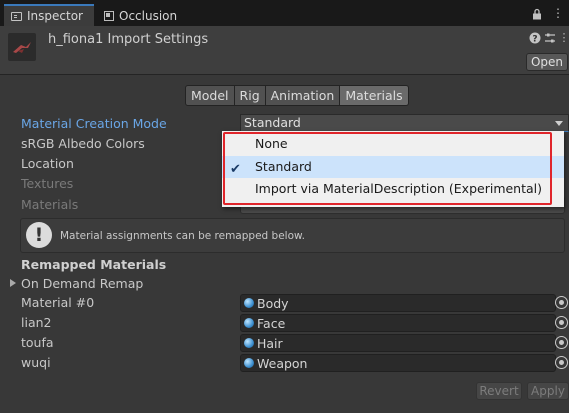 The image size is (569, 413). What do you see at coordinates (16, 16) in the screenshot?
I see `inspector-icon` at bounding box center [16, 16].